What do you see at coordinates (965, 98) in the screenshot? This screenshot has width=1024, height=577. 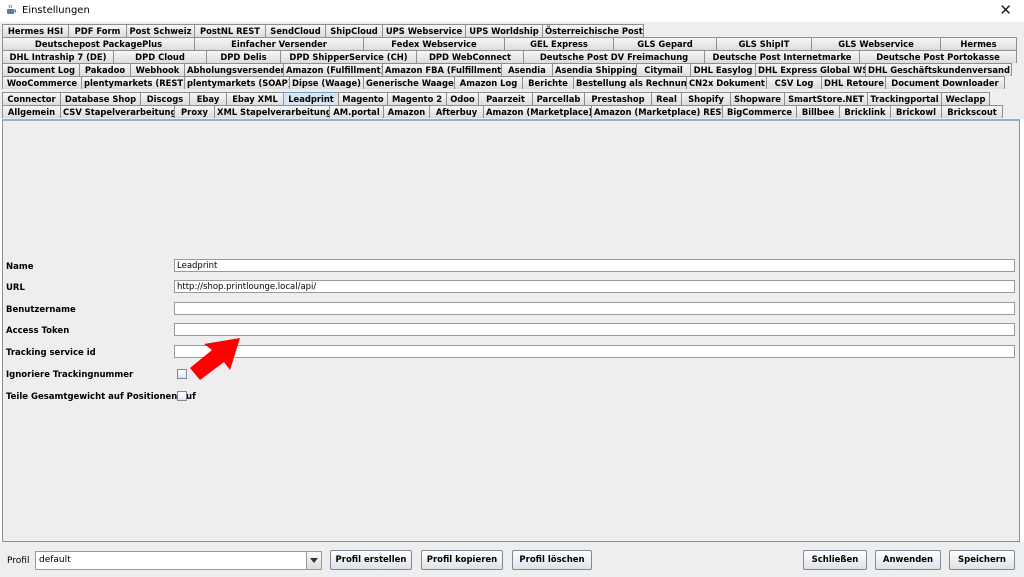 I see `tab-weclapp: Weclapp` at bounding box center [965, 98].